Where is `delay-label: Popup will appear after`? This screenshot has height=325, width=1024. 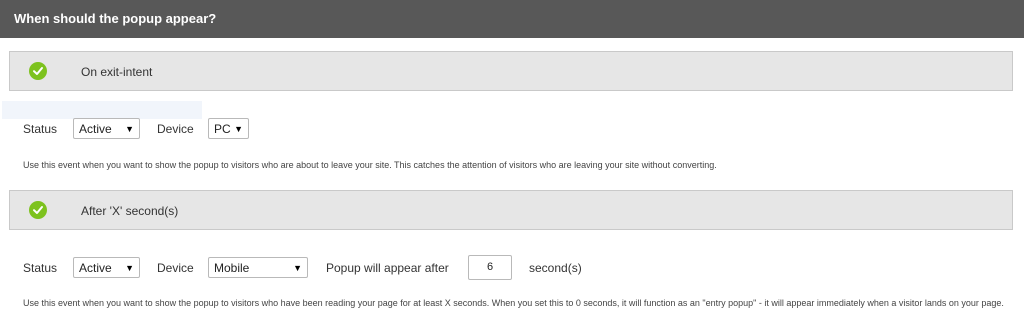
delay-label: Popup will appear after is located at coordinates (387, 268).